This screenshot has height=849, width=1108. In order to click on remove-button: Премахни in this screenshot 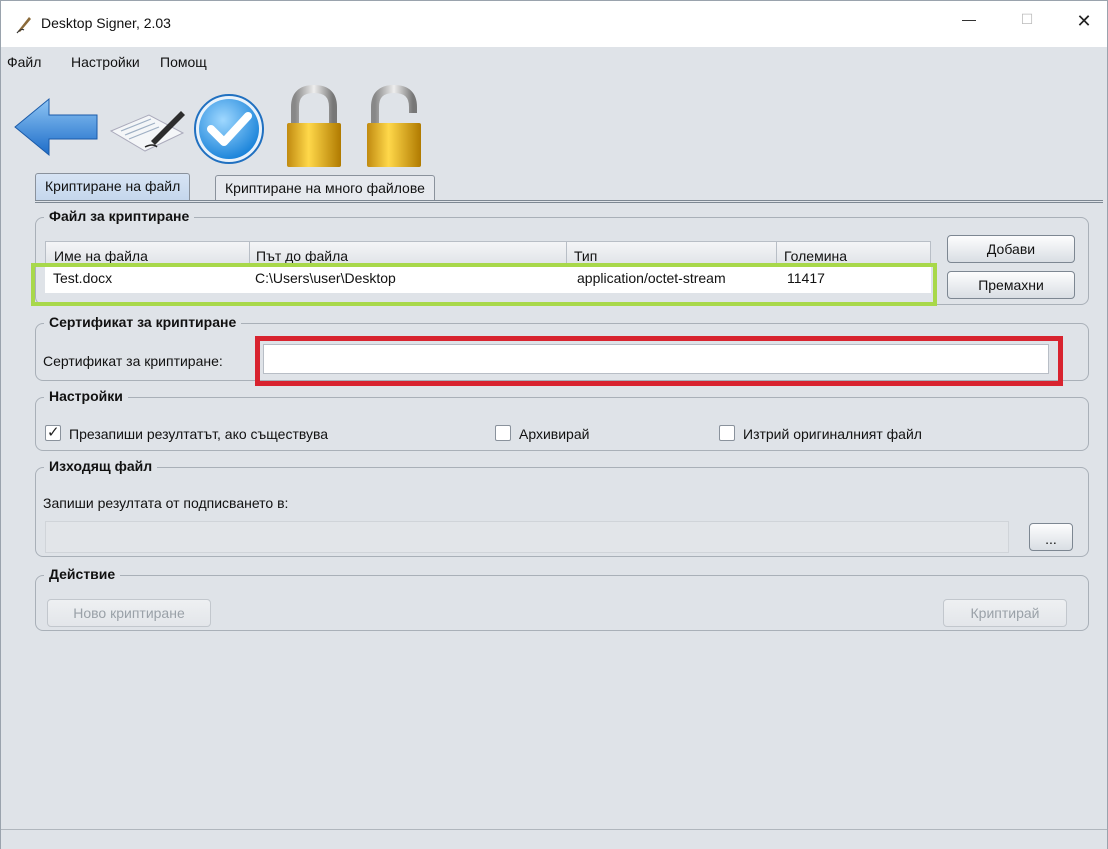, I will do `click(1011, 285)`.